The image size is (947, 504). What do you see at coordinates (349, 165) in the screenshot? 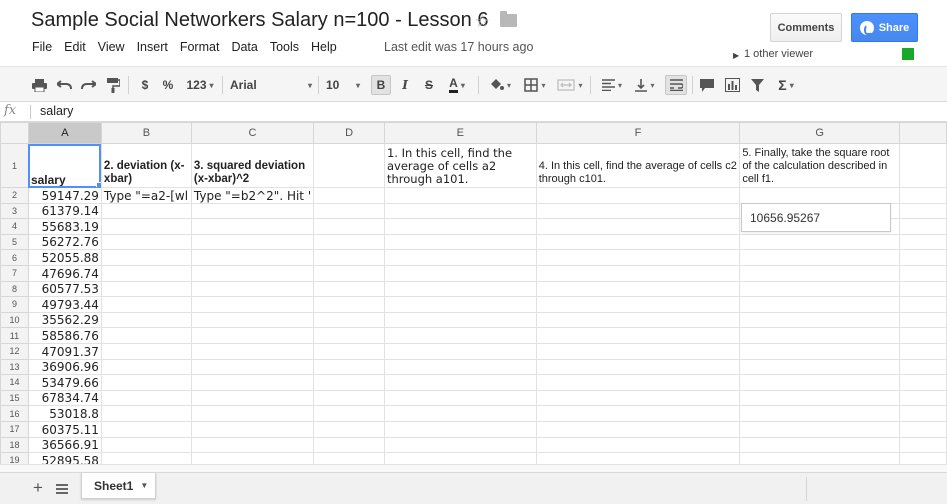
I see `cell-d1` at bounding box center [349, 165].